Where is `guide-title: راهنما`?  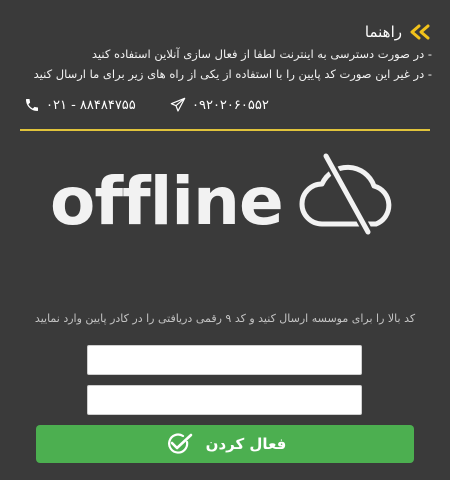
guide-title: راهنما is located at coordinates (383, 32).